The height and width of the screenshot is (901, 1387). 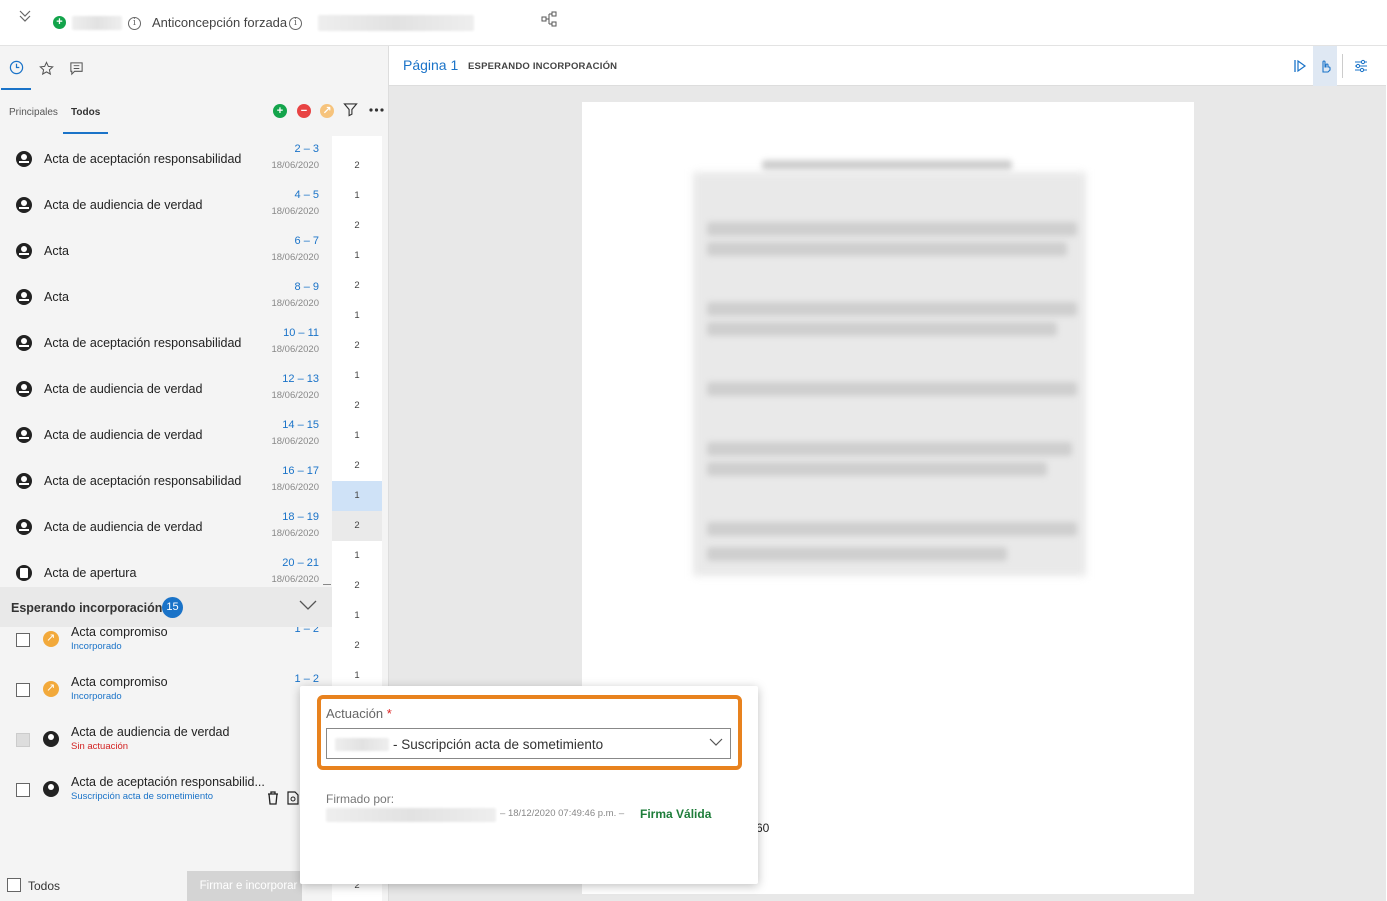 What do you see at coordinates (85, 112) in the screenshot?
I see `subtab-todos: Todos` at bounding box center [85, 112].